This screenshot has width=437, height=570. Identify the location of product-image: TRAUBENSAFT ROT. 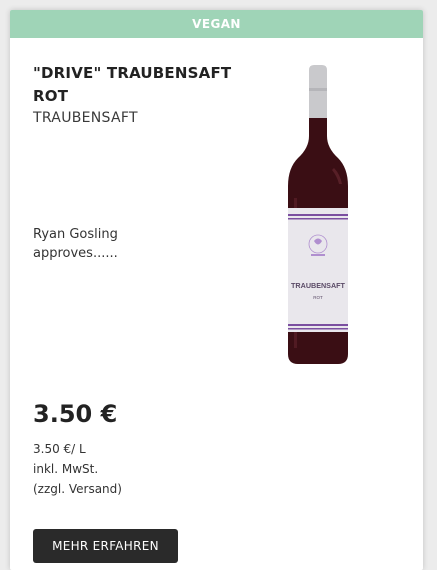
(318, 214).